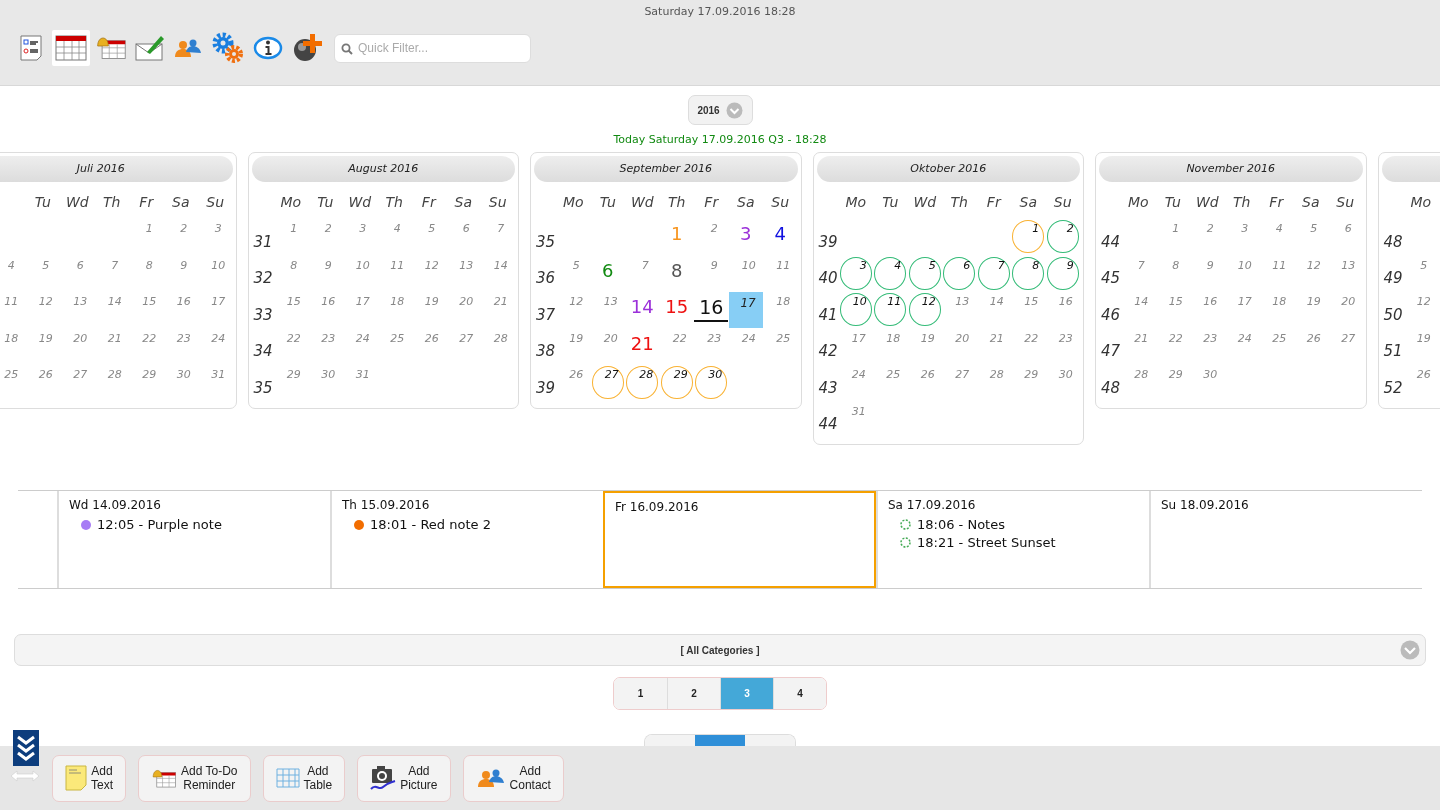 Image resolution: width=1440 pixels, height=810 pixels. What do you see at coordinates (780, 237) in the screenshot?
I see `calendar-day: 4` at bounding box center [780, 237].